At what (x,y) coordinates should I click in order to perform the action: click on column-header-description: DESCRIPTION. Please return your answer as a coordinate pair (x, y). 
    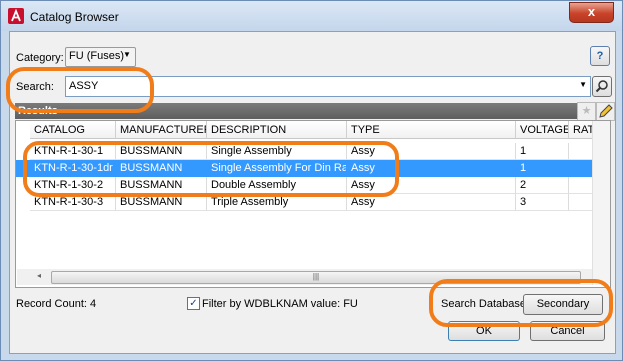
    Looking at the image, I should click on (277, 130).